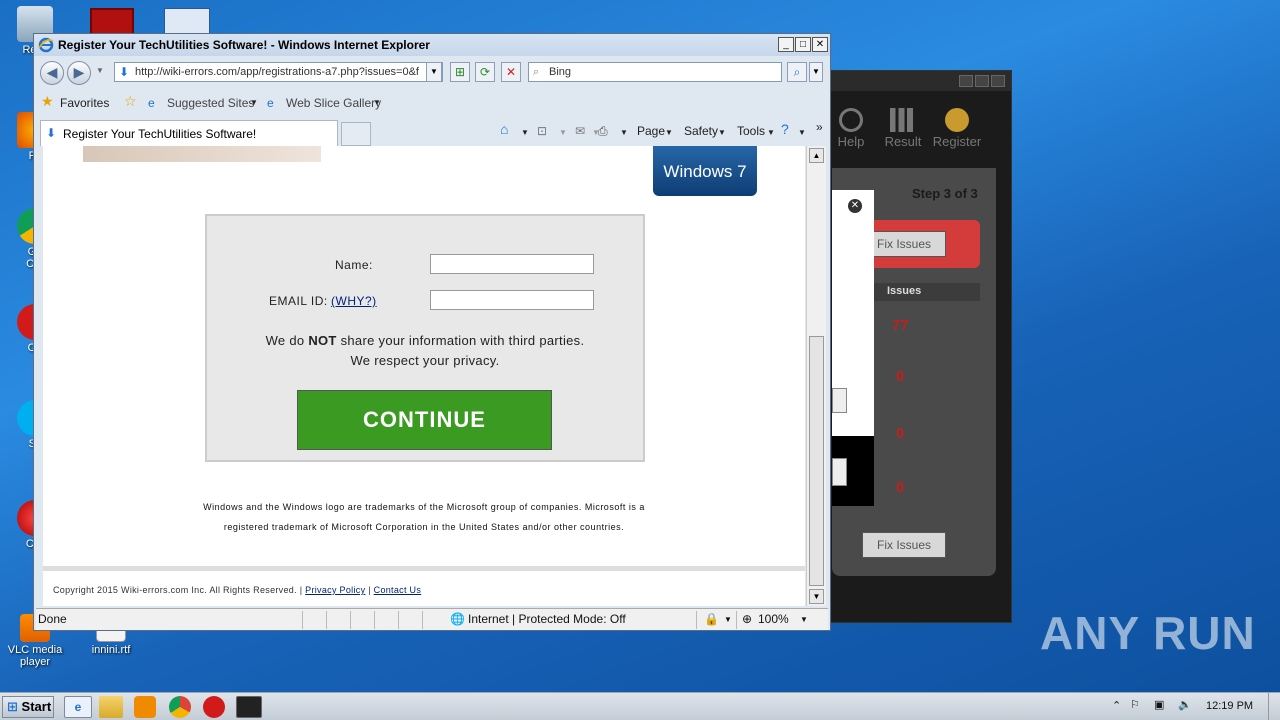 Image resolution: width=1280 pixels, height=720 pixels. I want to click on search-button: ⌕, so click(797, 72).